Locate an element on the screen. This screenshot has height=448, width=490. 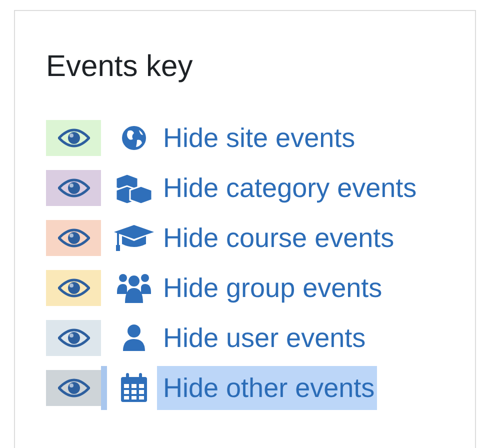
group-icon is located at coordinates (134, 288).